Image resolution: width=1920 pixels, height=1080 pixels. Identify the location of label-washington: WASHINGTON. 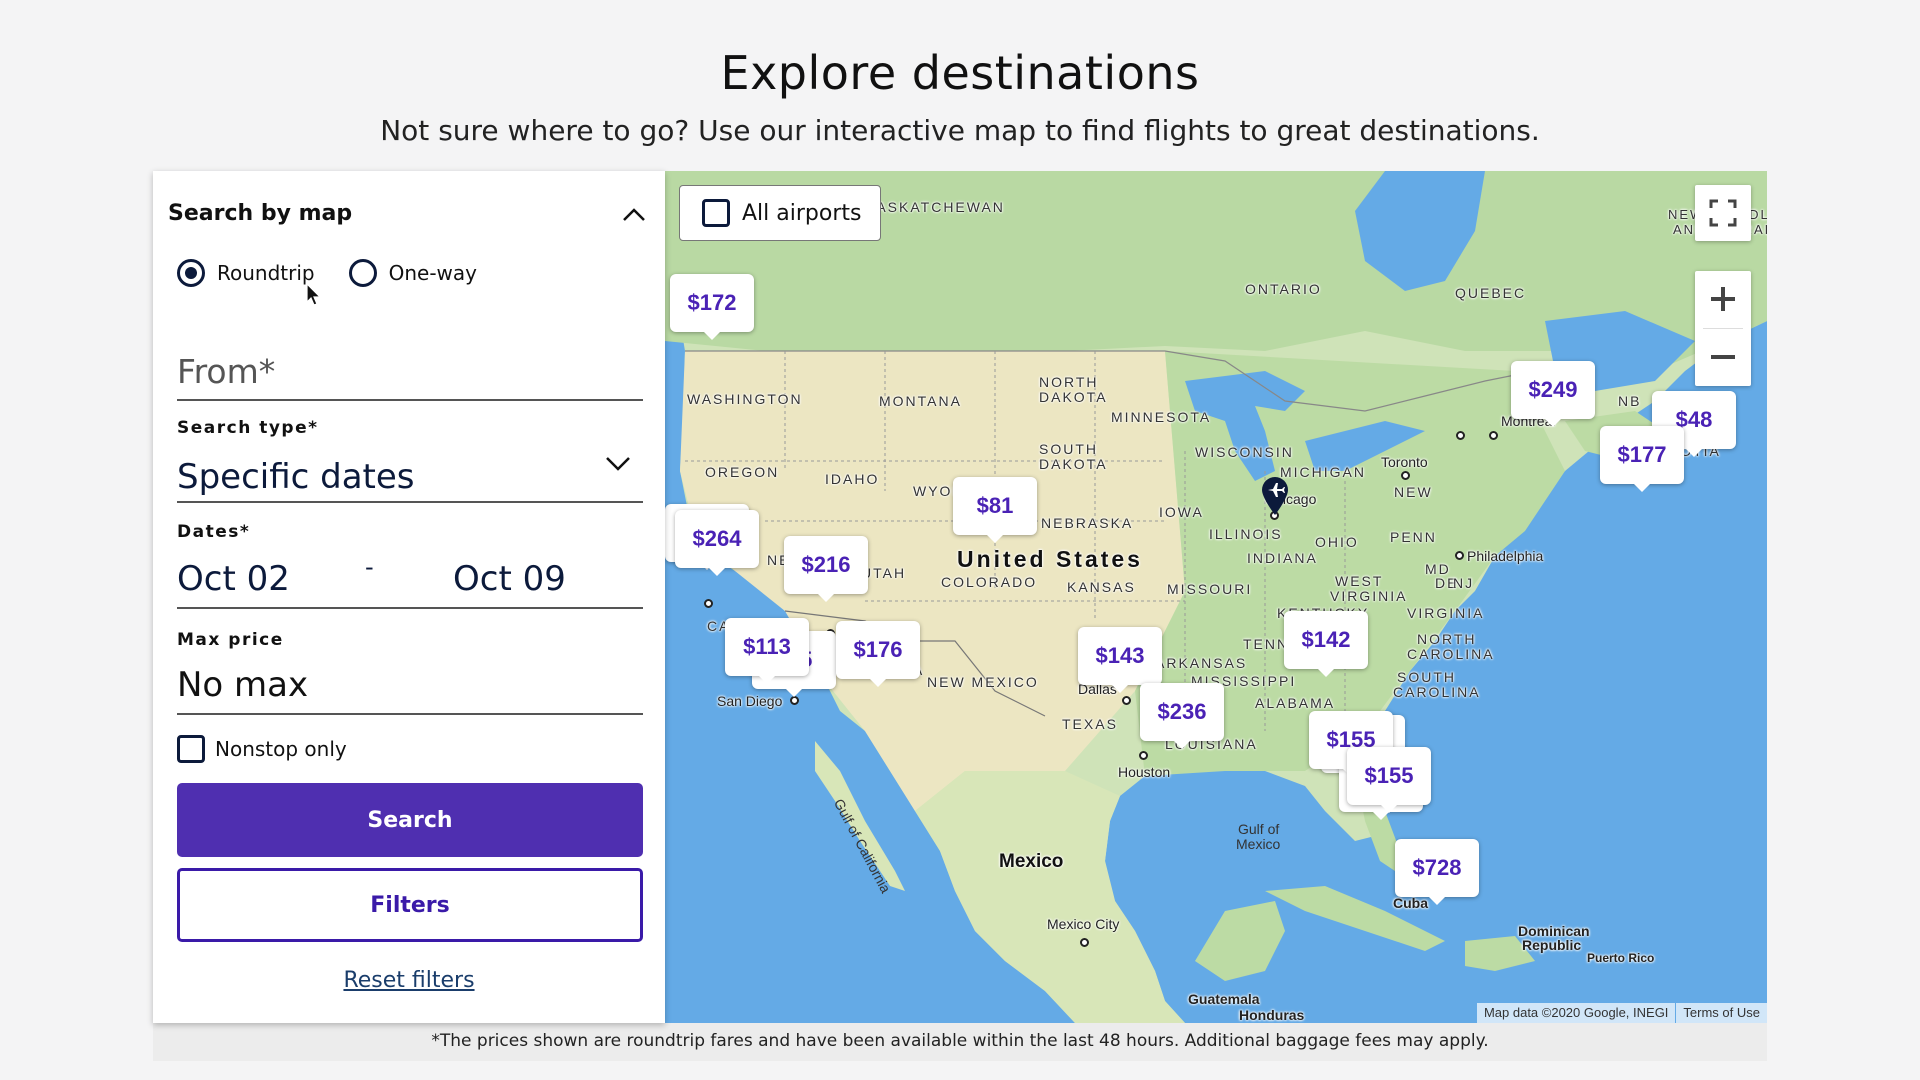
(745, 399).